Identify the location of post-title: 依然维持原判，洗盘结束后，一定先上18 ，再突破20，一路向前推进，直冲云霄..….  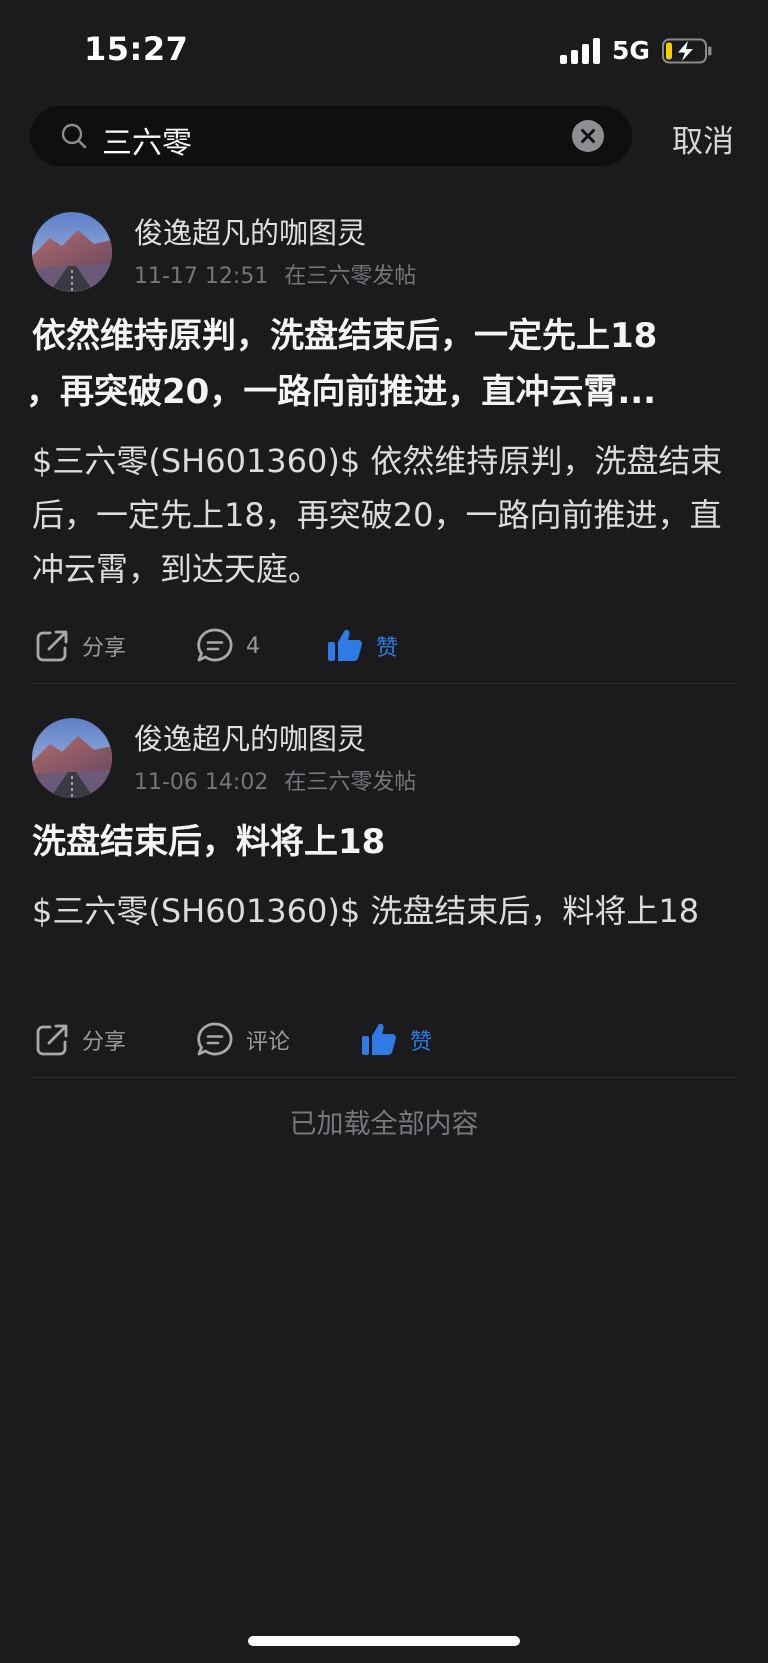
(379, 364).